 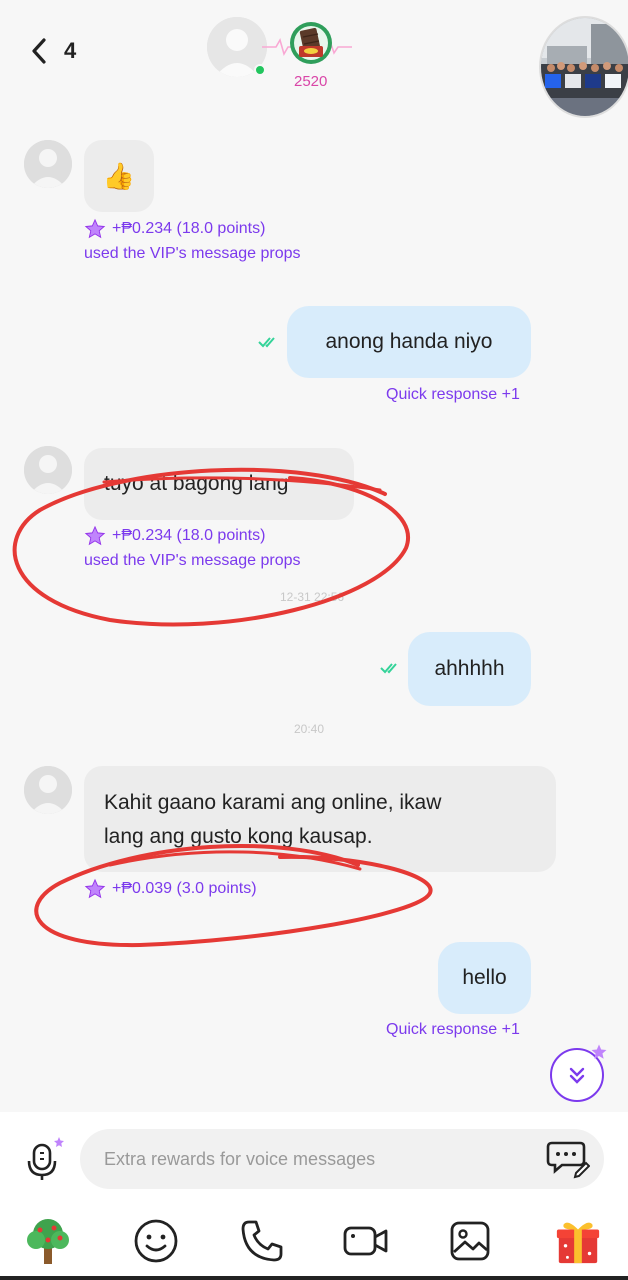 I want to click on gift-button, so click(x=578, y=1241).